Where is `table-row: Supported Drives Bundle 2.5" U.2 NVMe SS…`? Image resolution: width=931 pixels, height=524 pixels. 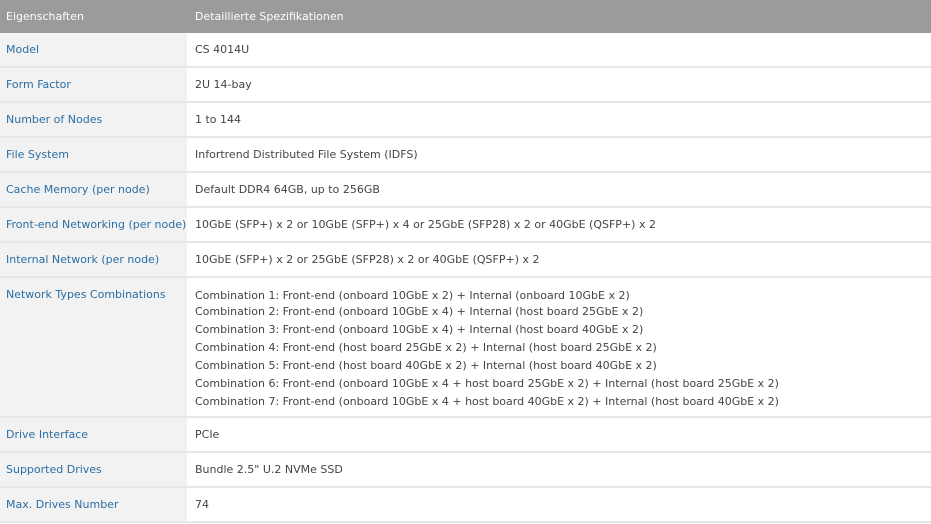
table-row: Supported Drives Bundle 2.5" U.2 NVMe SS… is located at coordinates (465, 470).